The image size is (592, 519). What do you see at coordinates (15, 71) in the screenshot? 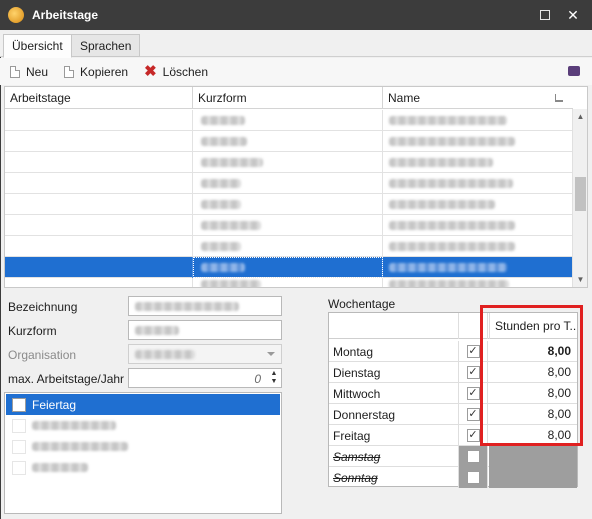
I see `new-document-icon` at bounding box center [15, 71].